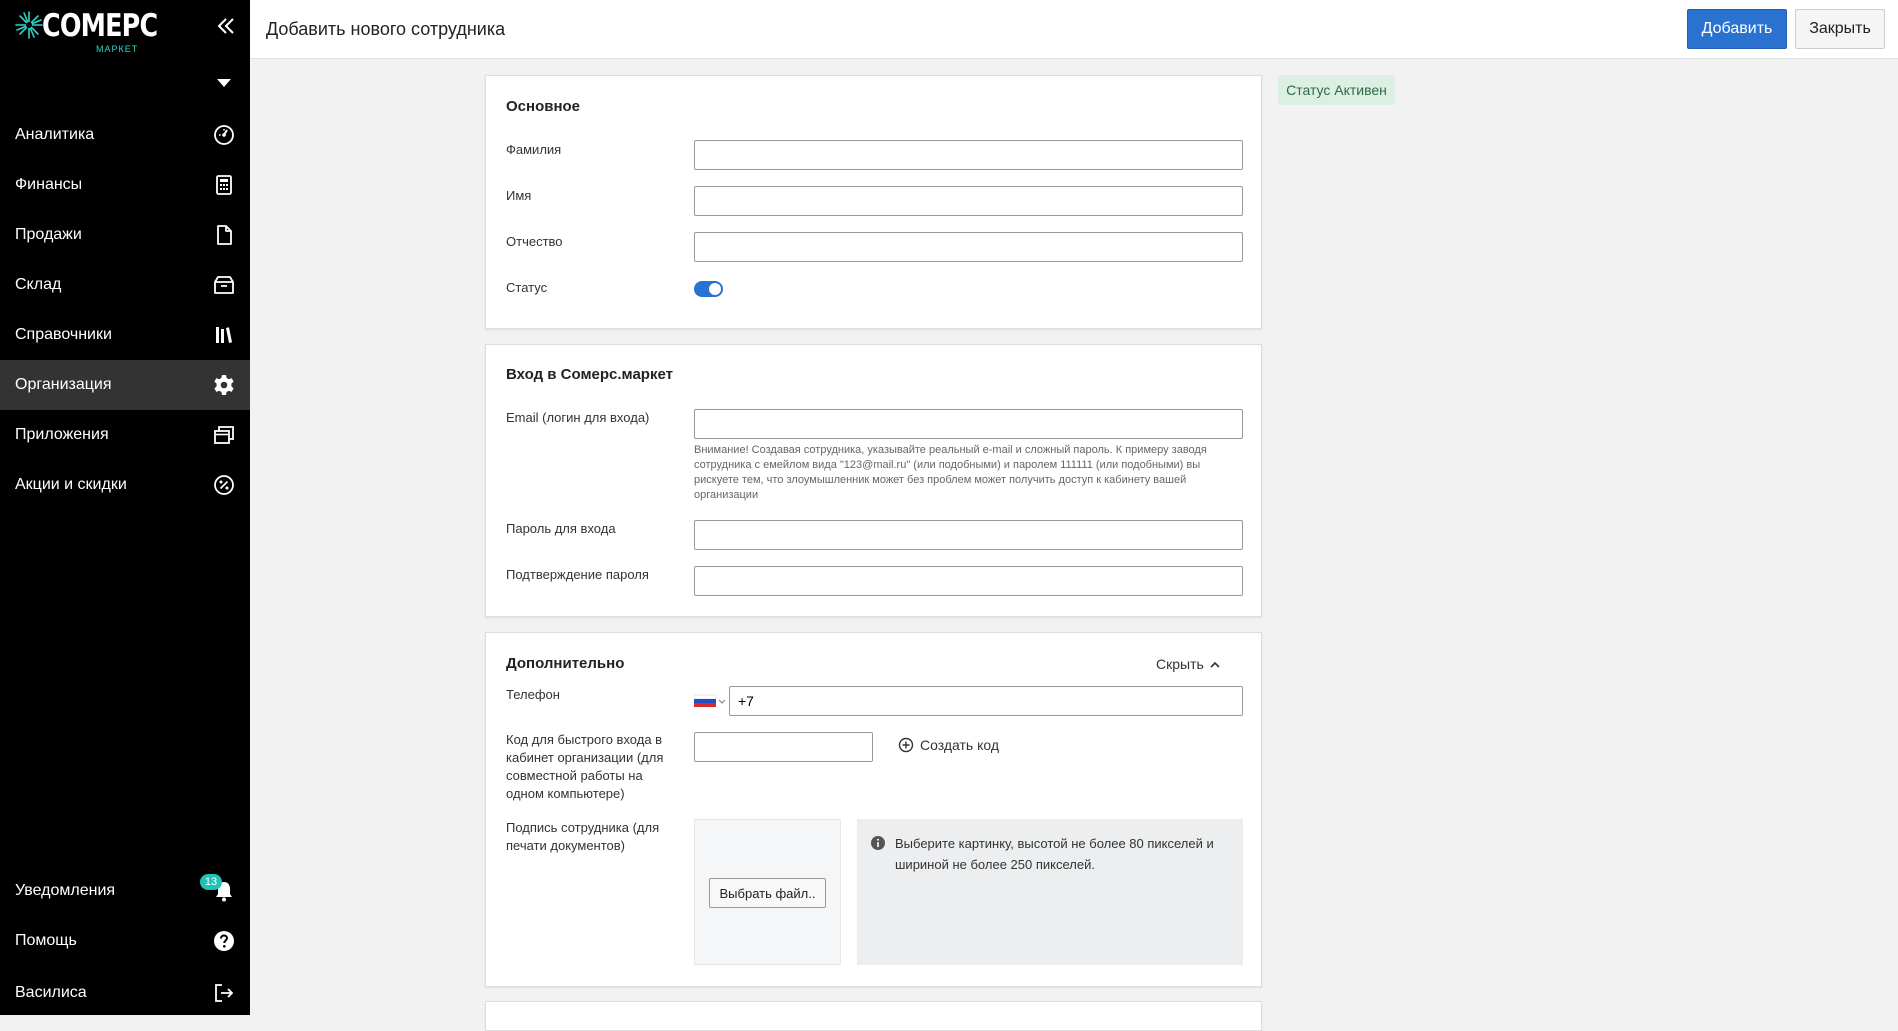  I want to click on sidebar-item-label: Организация, so click(63, 384).